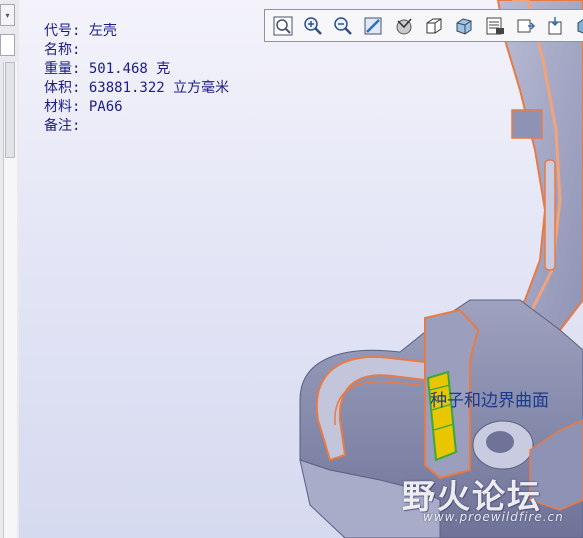 The image size is (583, 538). I want to click on zoom-out-button, so click(343, 25).